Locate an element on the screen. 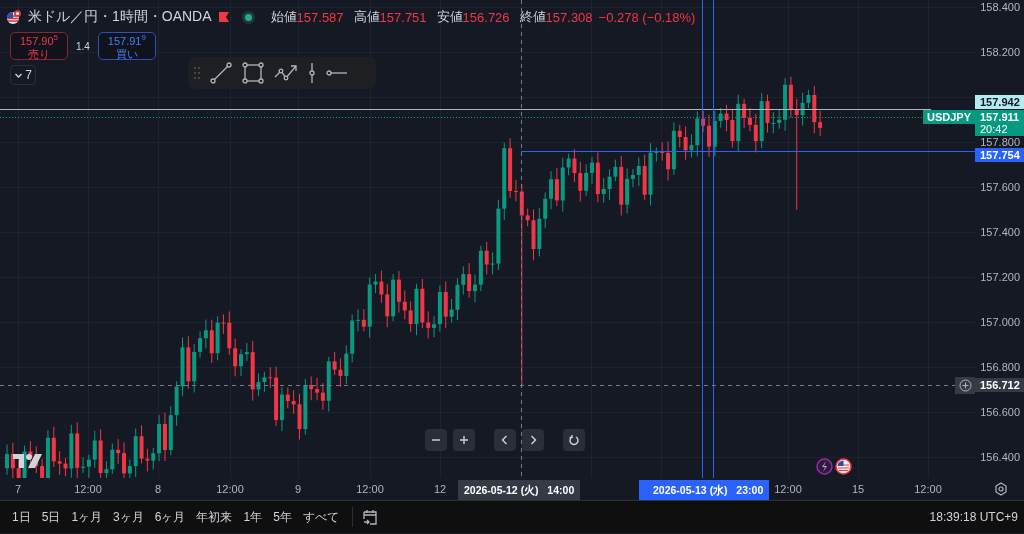  price-tick-label: 158.400 is located at coordinates (1000, 7).